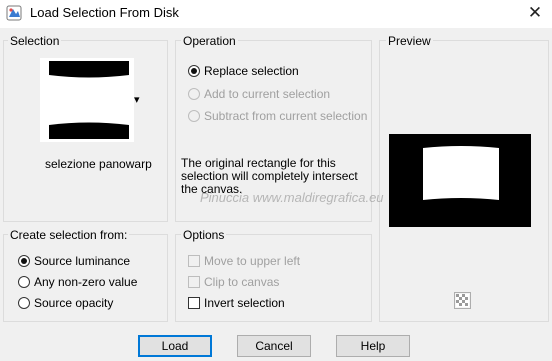 The height and width of the screenshot is (361, 552). I want to click on preview-image, so click(460, 180).